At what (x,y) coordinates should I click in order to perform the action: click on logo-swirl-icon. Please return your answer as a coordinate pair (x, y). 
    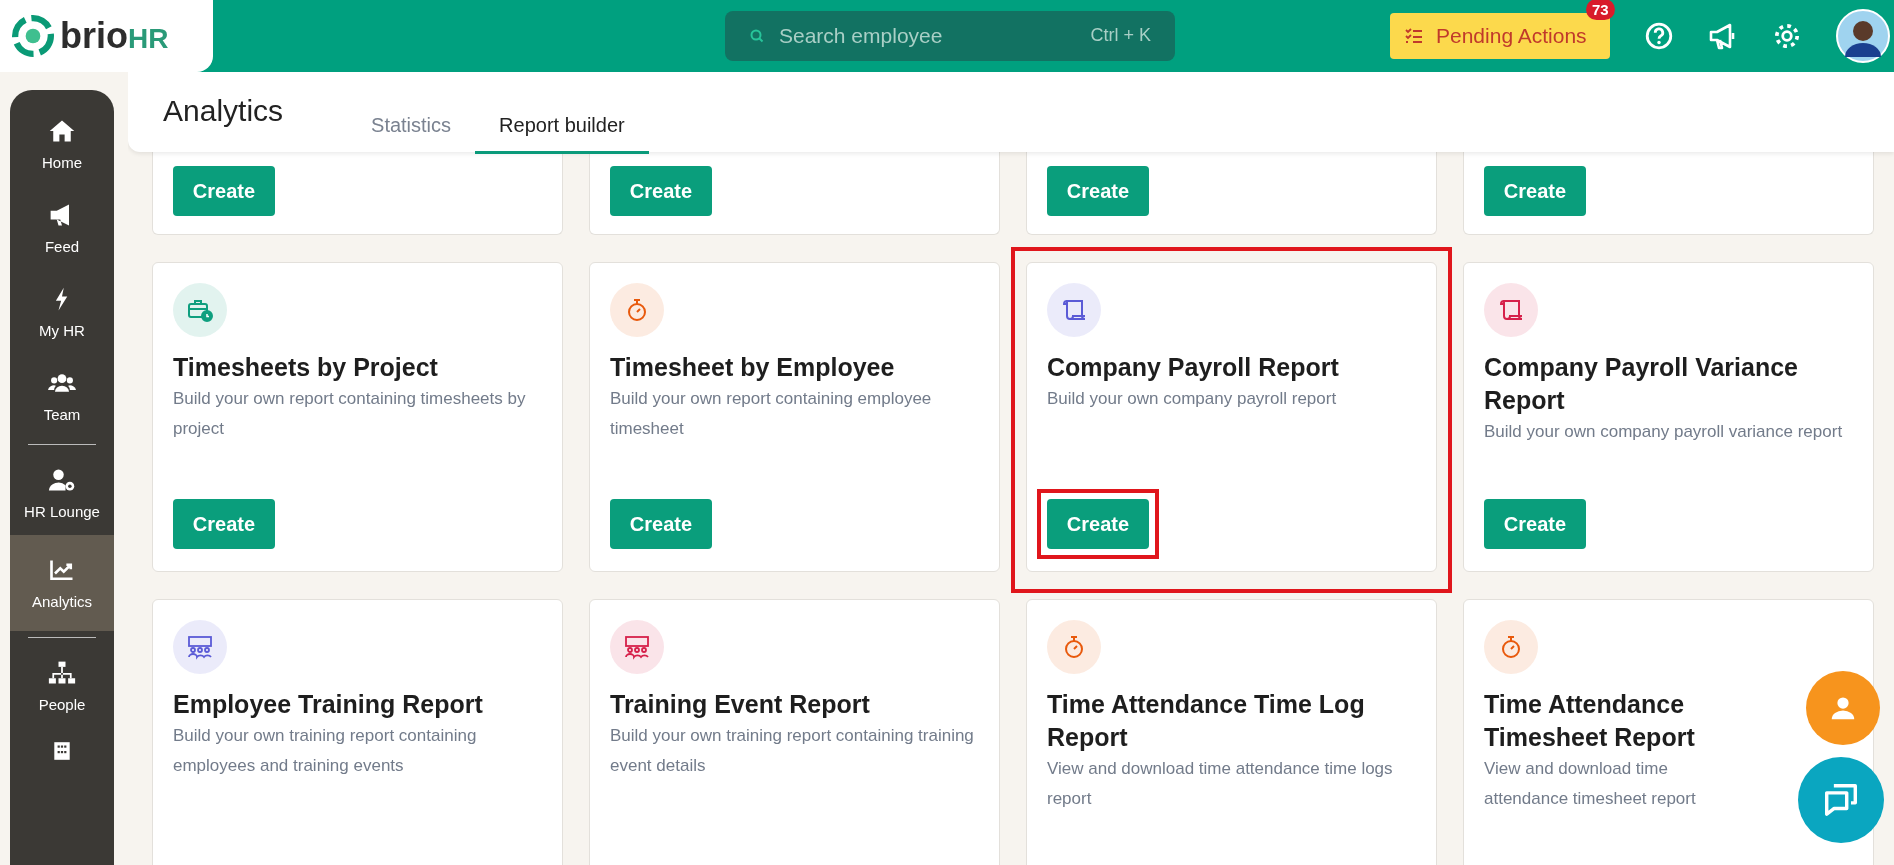
    Looking at the image, I should click on (33, 36).